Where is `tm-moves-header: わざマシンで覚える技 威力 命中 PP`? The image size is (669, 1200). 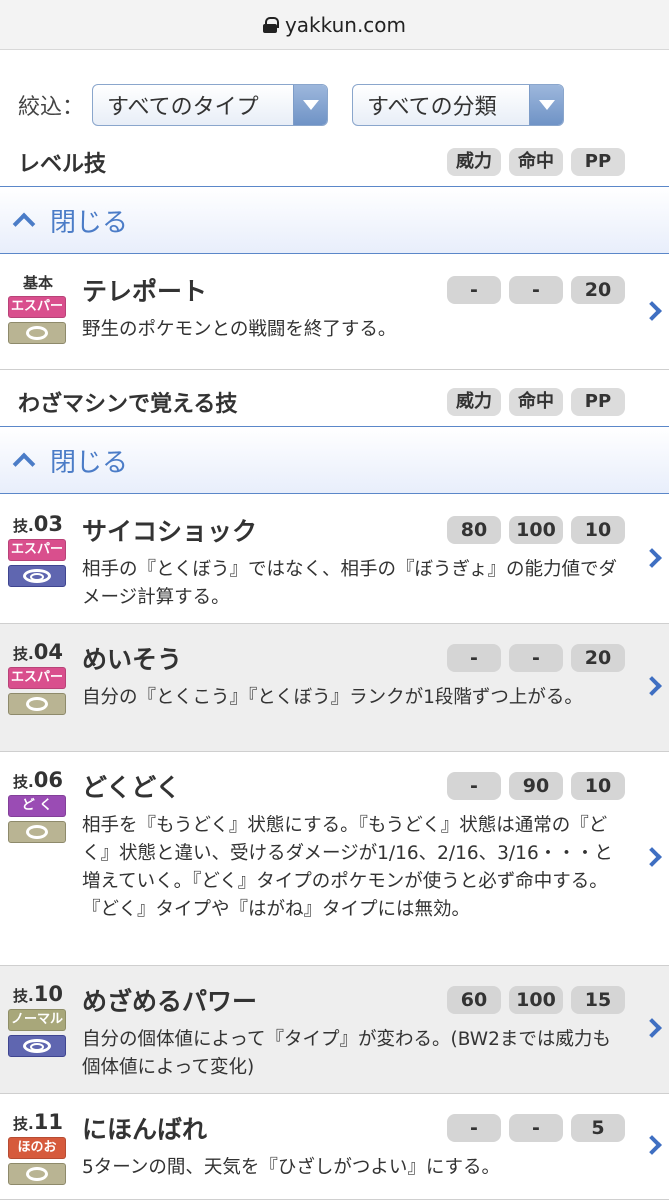 tm-moves-header: わざマシンで覚える技 威力 命中 PP is located at coordinates (334, 402).